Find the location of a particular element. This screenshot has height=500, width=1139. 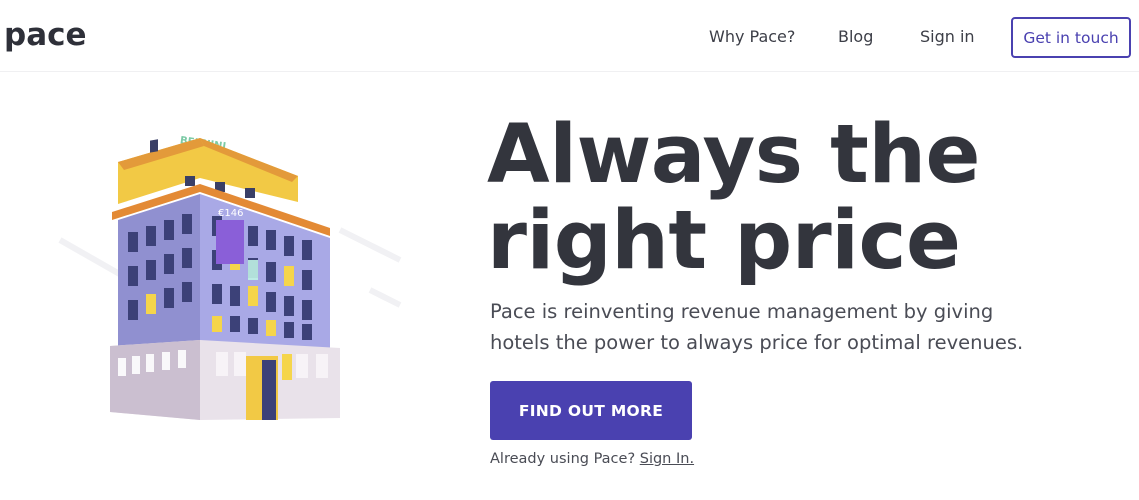

signin-link: Sign In. is located at coordinates (667, 459).